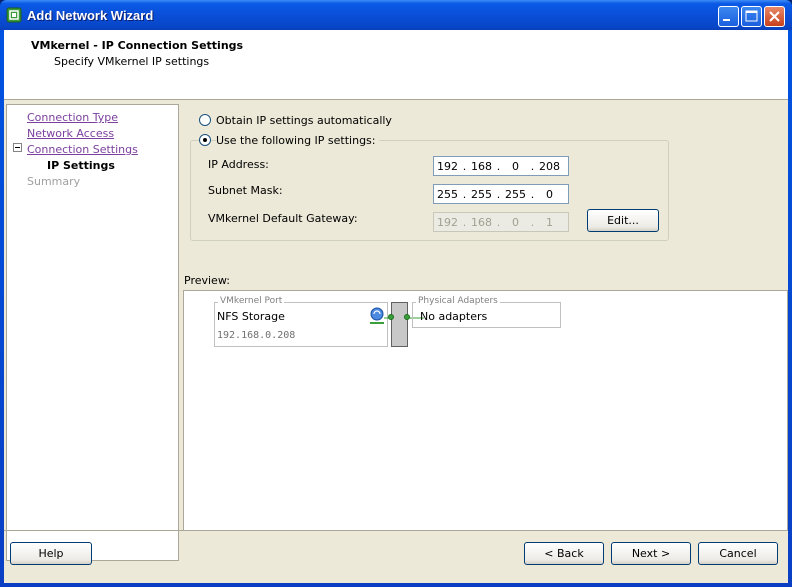 This screenshot has height=587, width=792. Describe the element at coordinates (245, 190) in the screenshot. I see `subnet-mask-label: Subnet Mask:` at that location.